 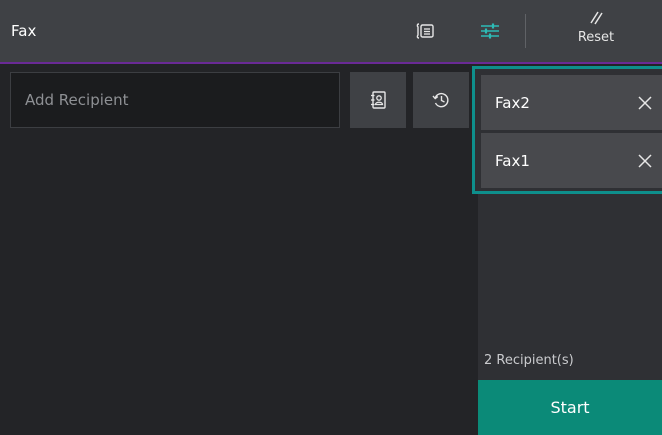 I want to click on recipient-label: Fax2, so click(x=512, y=102).